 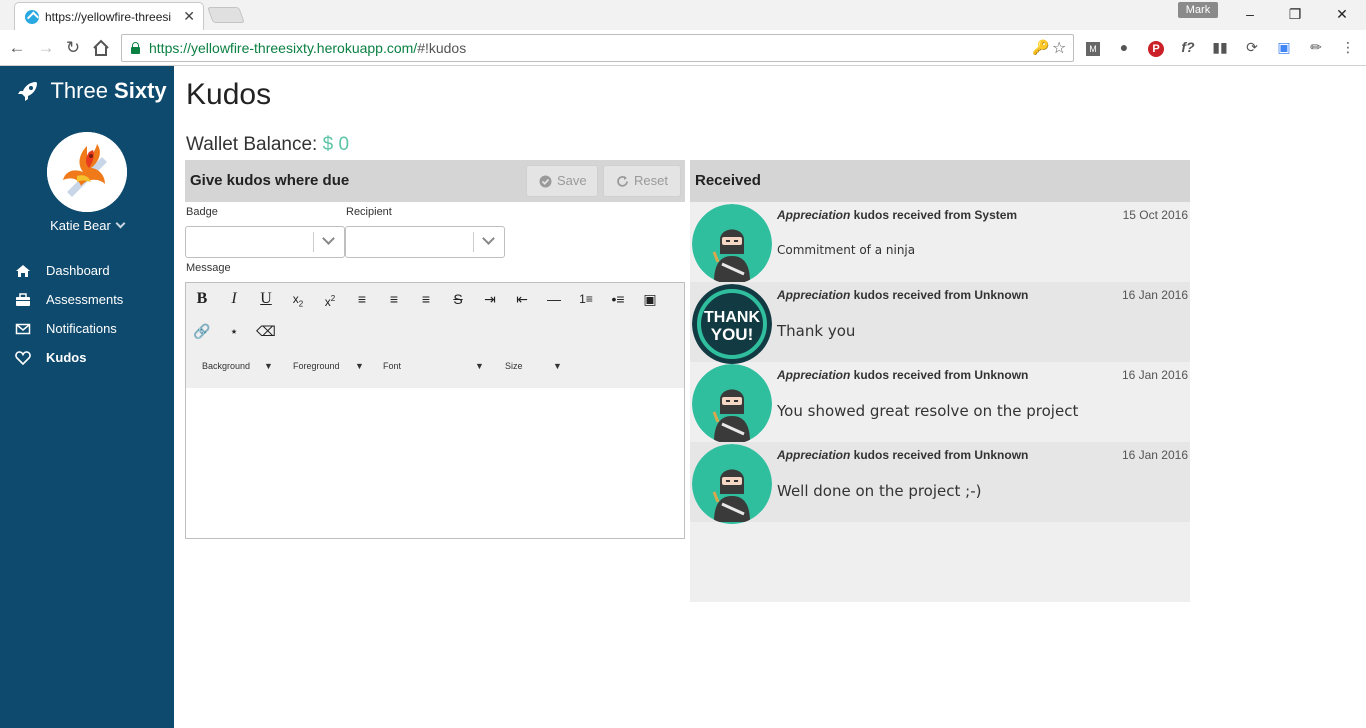 What do you see at coordinates (330, 299) in the screenshot?
I see `superscript-icon: x2` at bounding box center [330, 299].